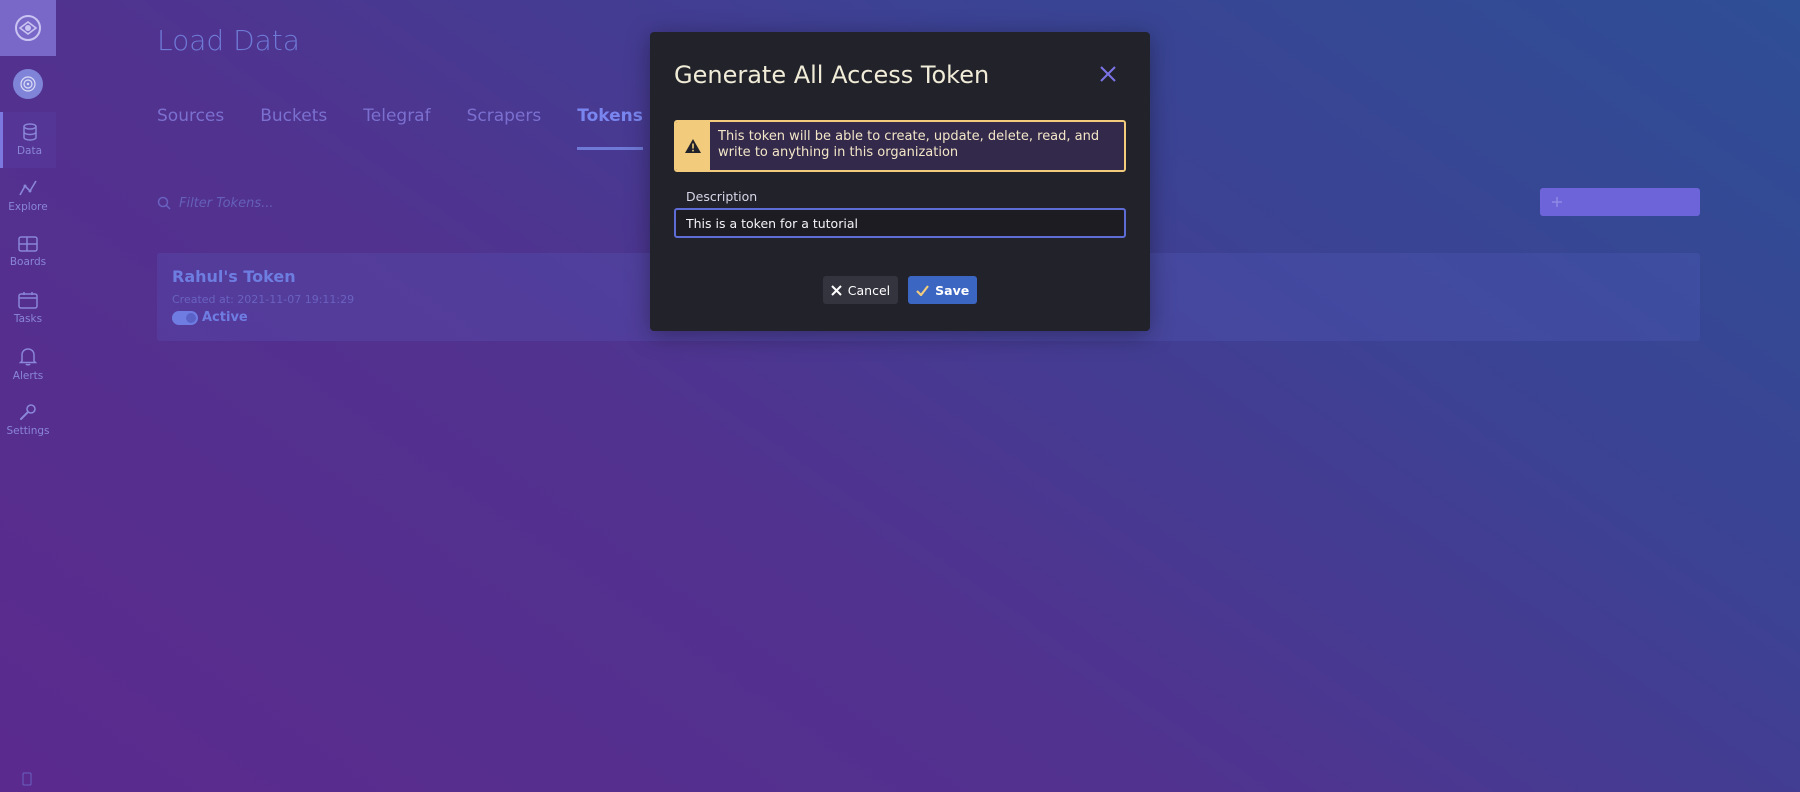 This screenshot has width=1800, height=792. Describe the element at coordinates (263, 299) in the screenshot. I see `token-created-at: Created at: 2021-11-07 19:11:29` at that location.